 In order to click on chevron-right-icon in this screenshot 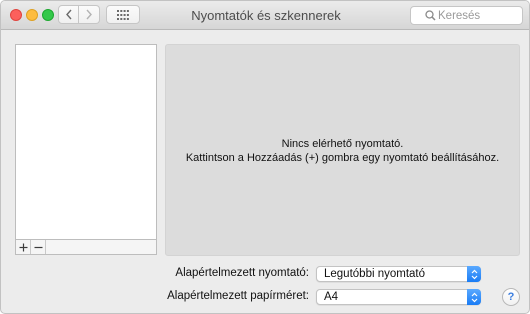, I will do `click(89, 14)`.